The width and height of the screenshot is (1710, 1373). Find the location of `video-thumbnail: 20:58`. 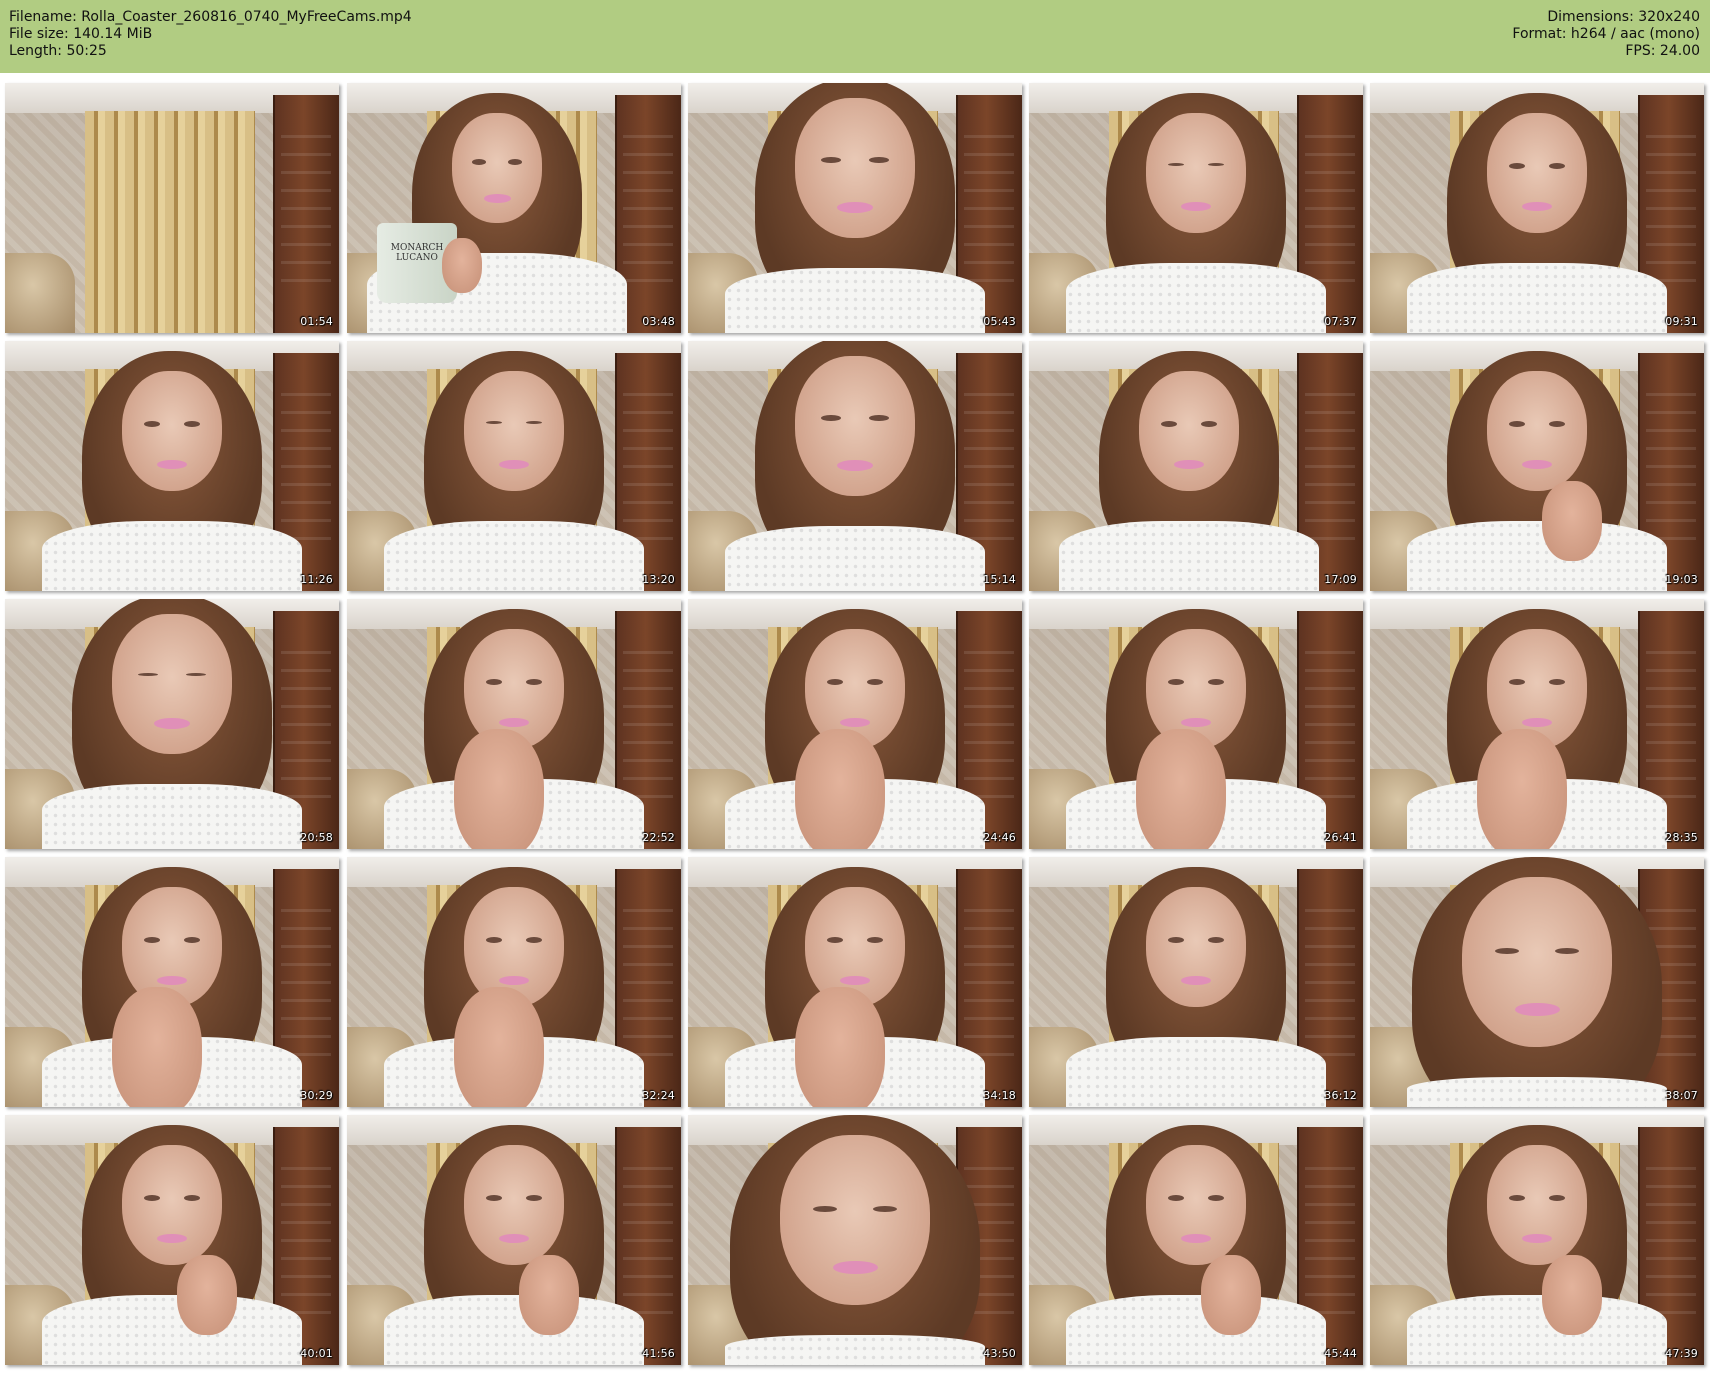

video-thumbnail: 20:58 is located at coordinates (172, 724).